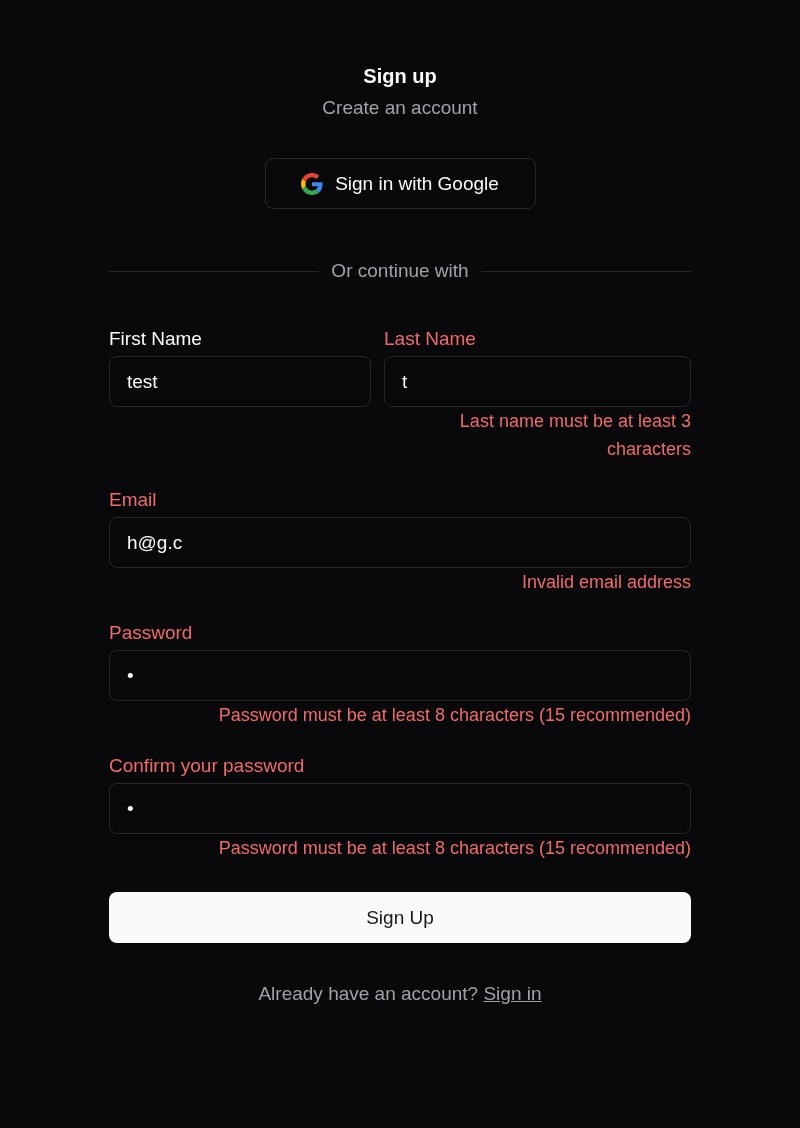 This screenshot has width=800, height=1128. Describe the element at coordinates (400, 76) in the screenshot. I see `page-title: Sign up` at that location.